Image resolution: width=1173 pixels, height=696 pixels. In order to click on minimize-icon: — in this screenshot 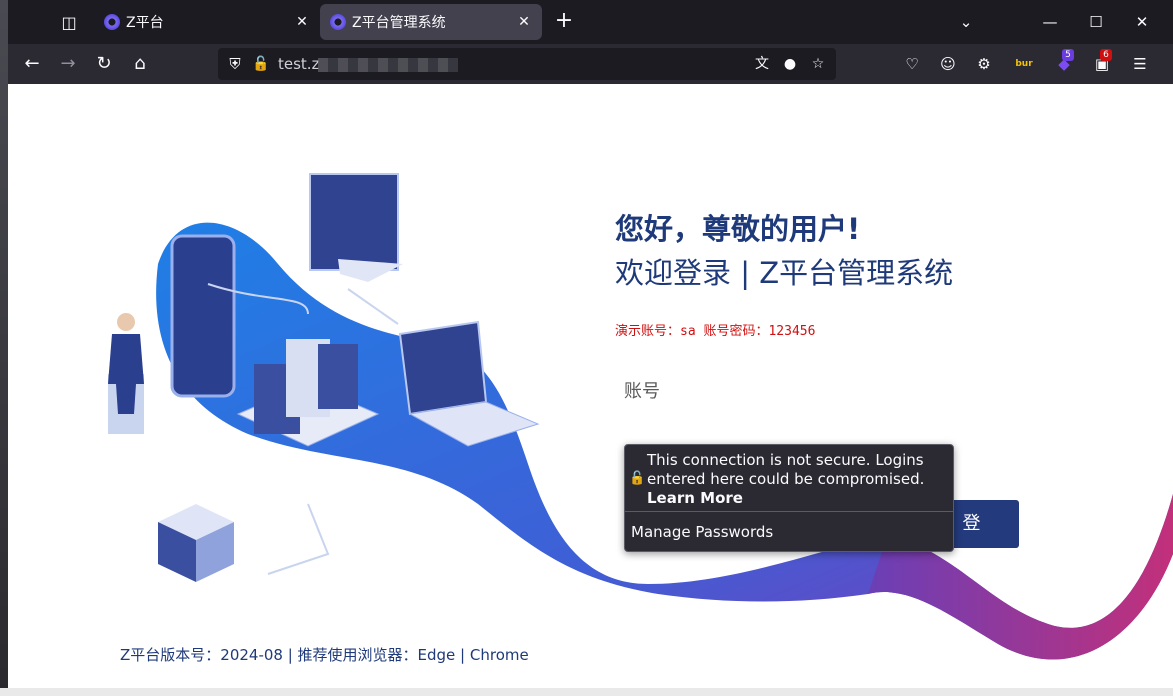, I will do `click(1050, 22)`.